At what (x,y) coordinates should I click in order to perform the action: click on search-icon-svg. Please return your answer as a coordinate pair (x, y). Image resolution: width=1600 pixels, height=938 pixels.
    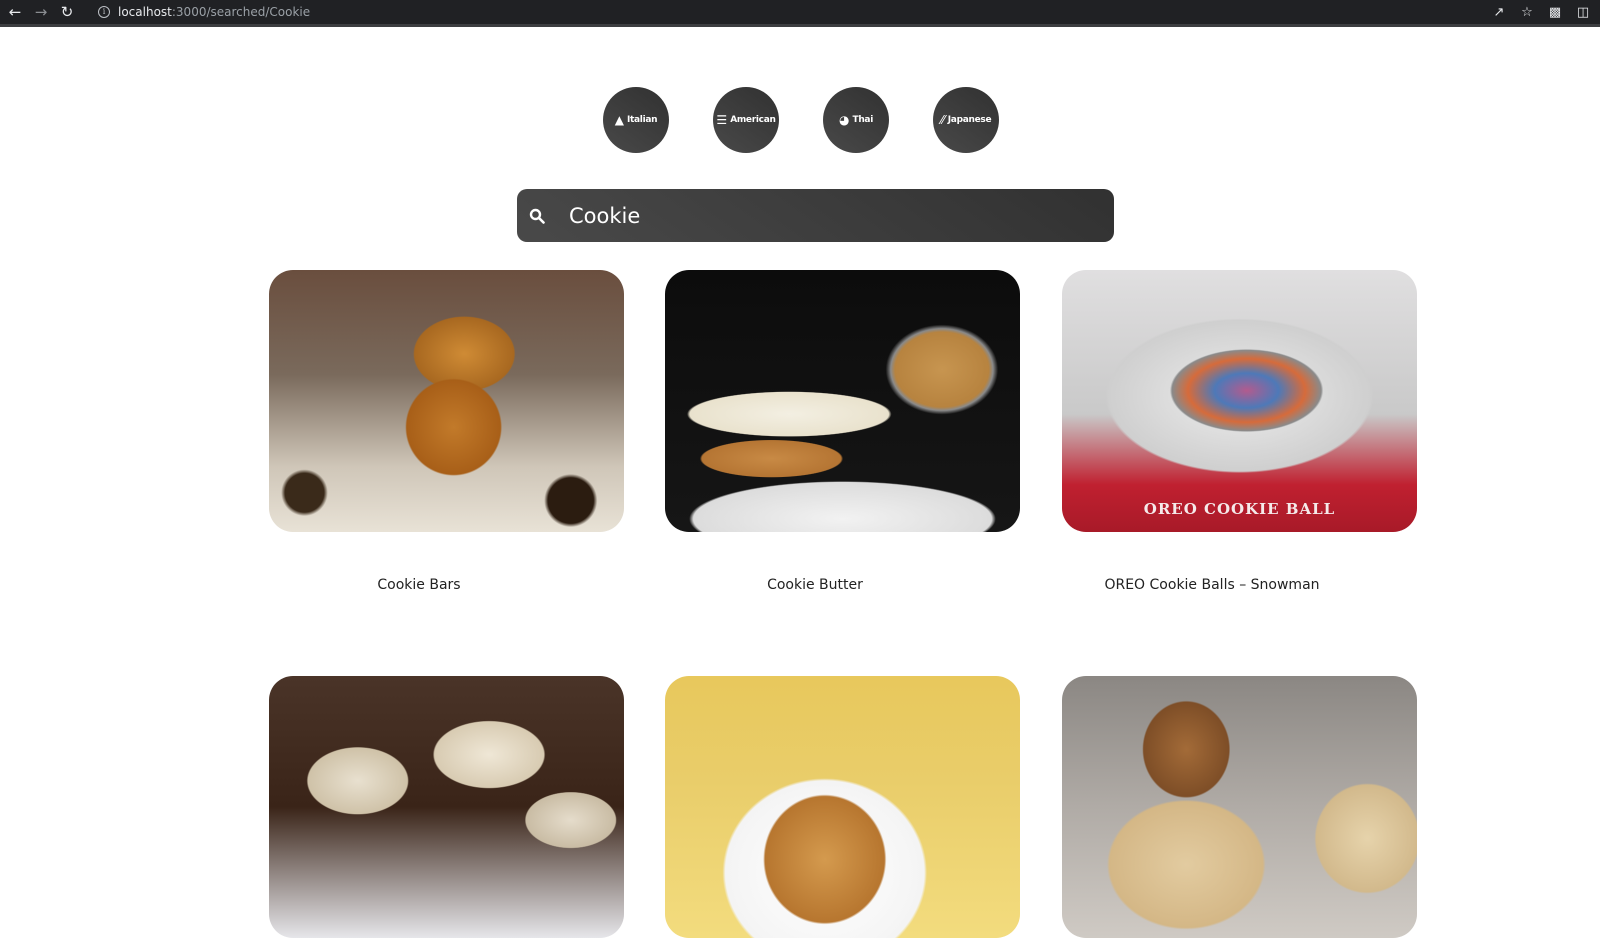
    Looking at the image, I should click on (537, 216).